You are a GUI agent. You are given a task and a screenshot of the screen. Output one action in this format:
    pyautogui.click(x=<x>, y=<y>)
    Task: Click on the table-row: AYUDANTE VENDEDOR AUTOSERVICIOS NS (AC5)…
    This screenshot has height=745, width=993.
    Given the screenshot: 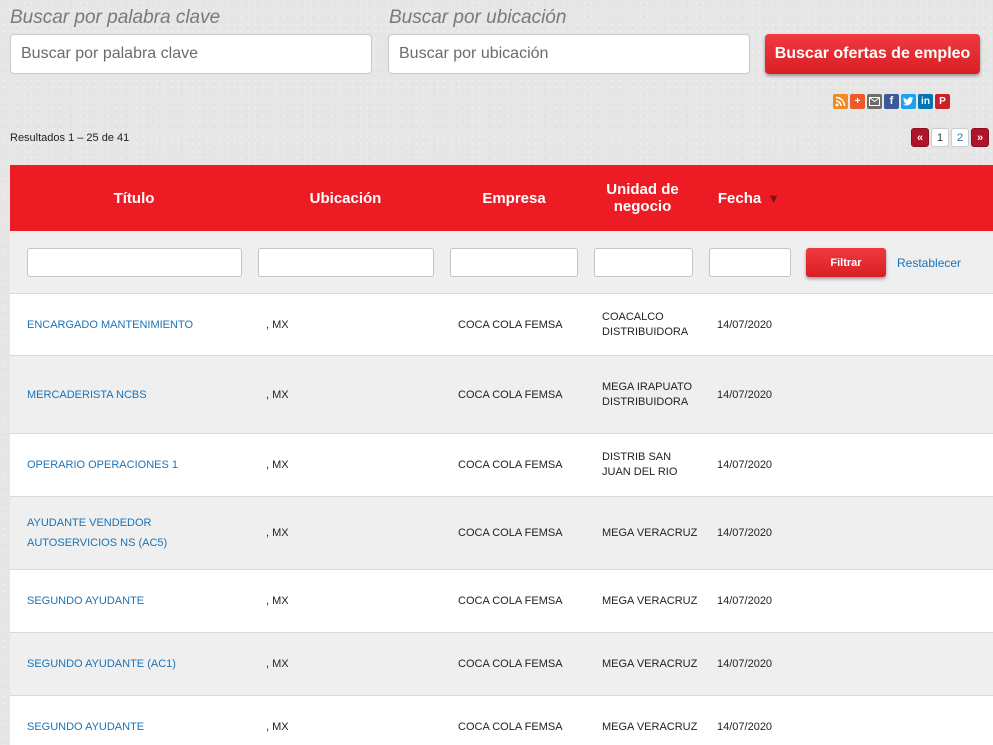 What is the action you would take?
    pyautogui.click(x=501, y=533)
    